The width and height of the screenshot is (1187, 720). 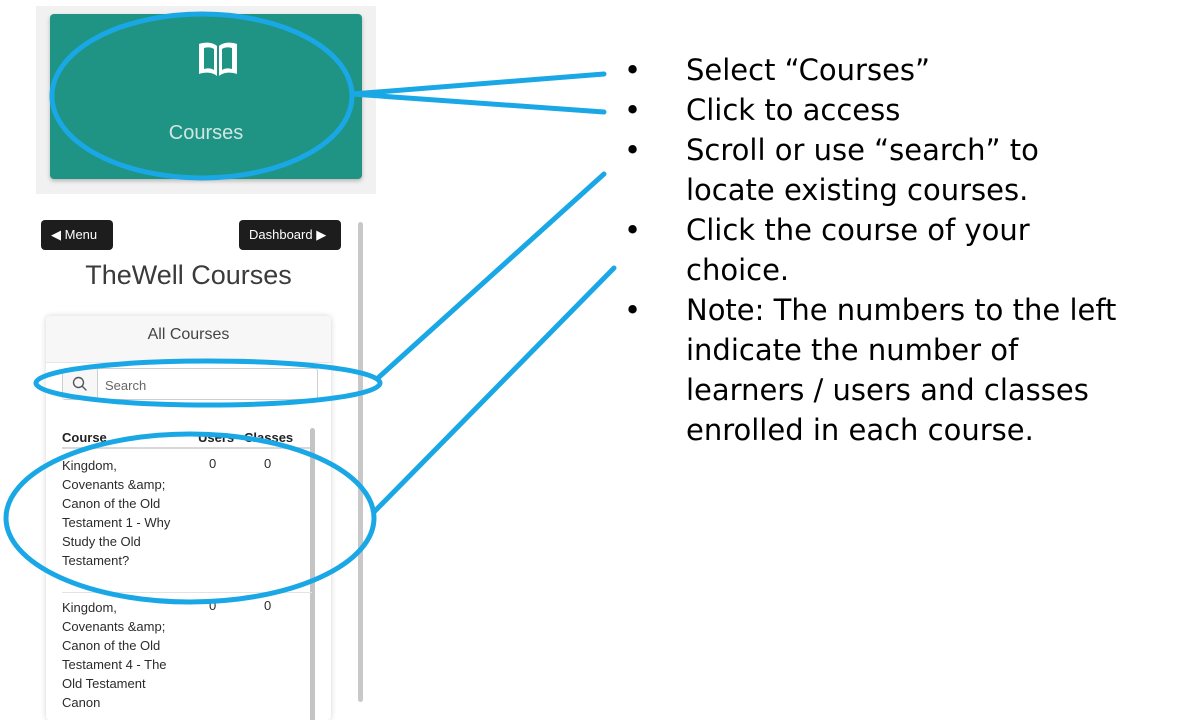 I want to click on column-header-users: Users, so click(x=216, y=437).